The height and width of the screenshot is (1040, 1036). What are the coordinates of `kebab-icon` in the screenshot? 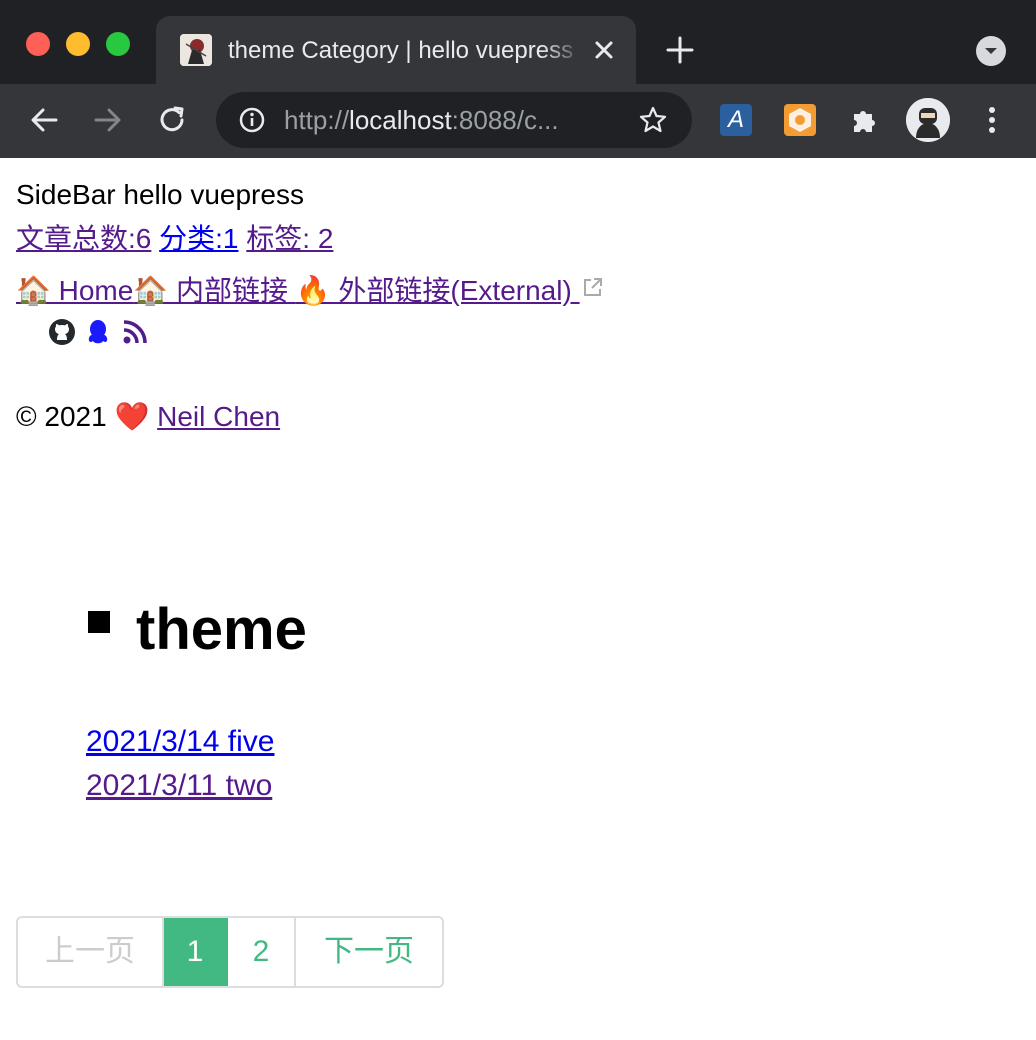 It's located at (992, 120).